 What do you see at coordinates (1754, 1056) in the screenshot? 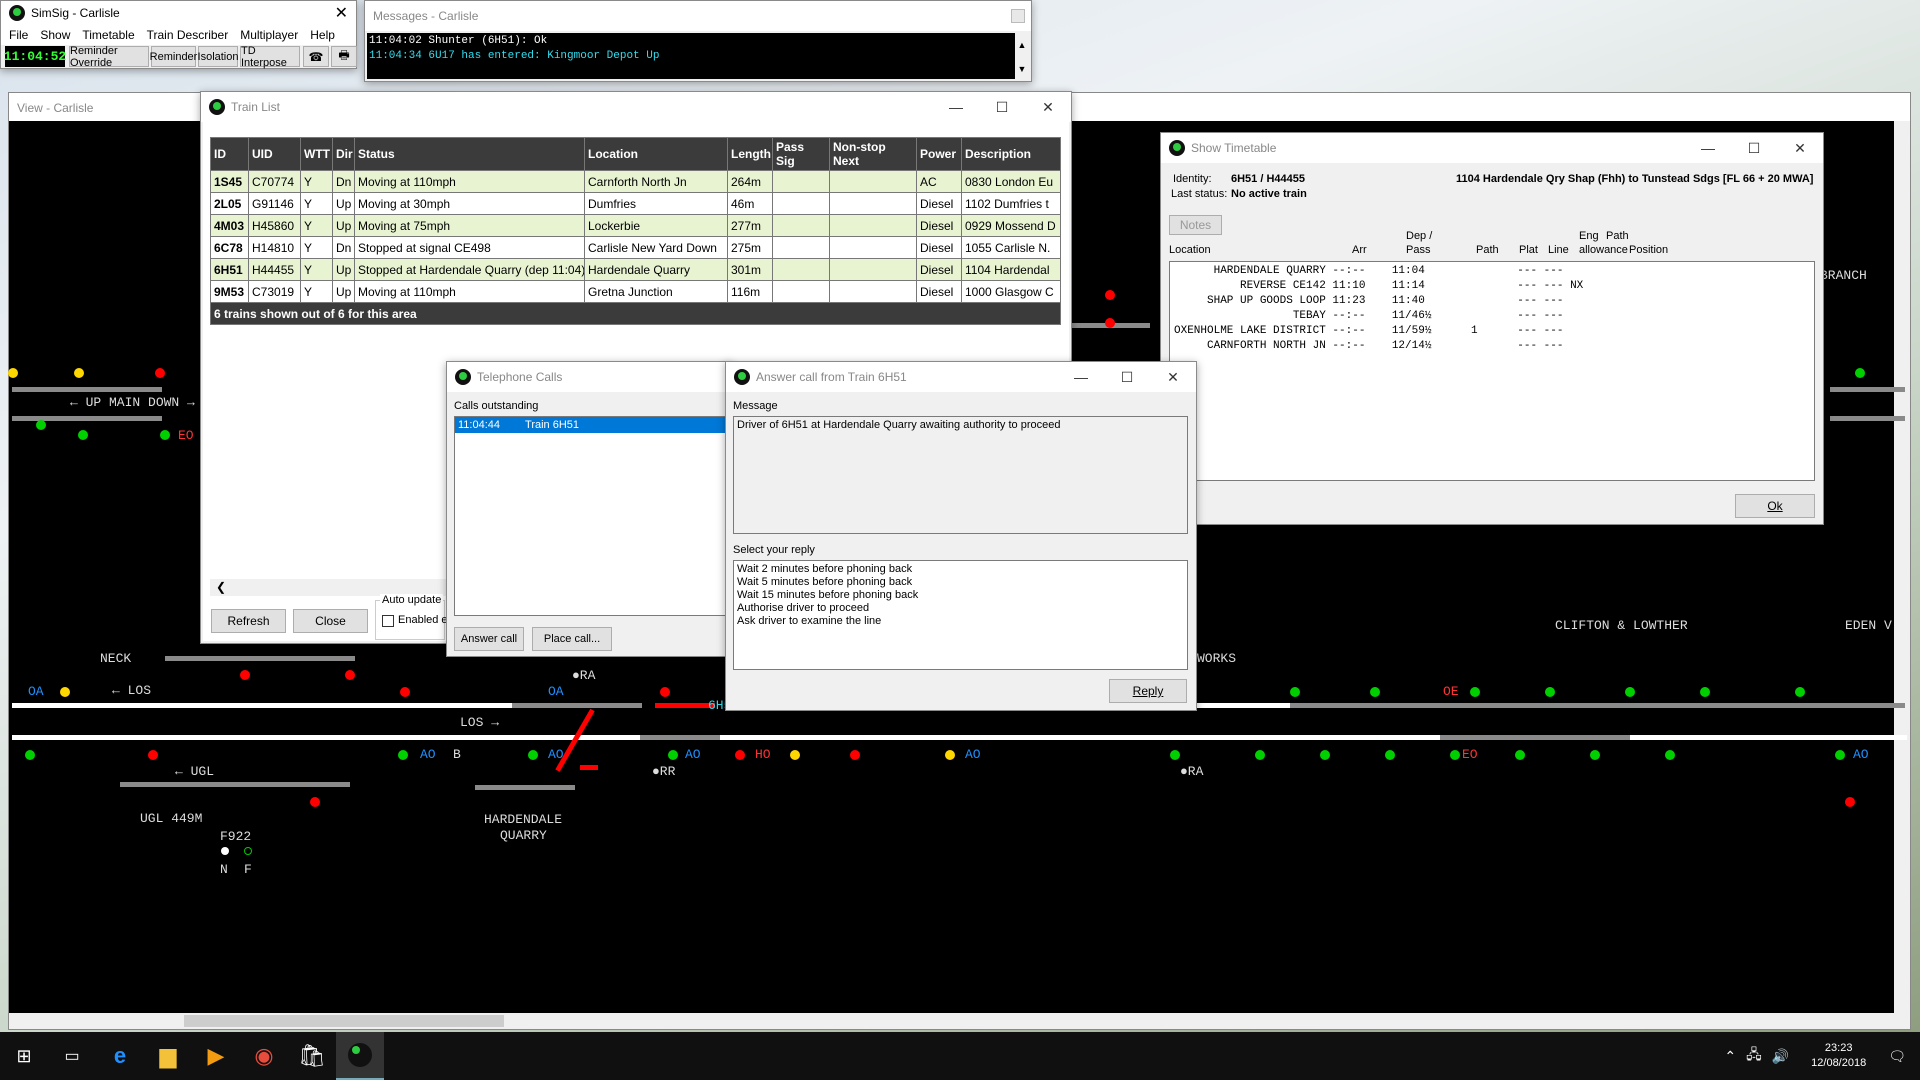
I see `network-icon: 🖧` at bounding box center [1754, 1056].